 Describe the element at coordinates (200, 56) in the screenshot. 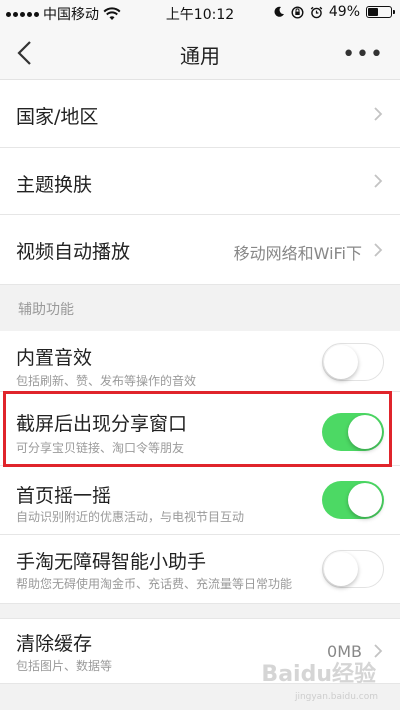

I see `page-title: 通用` at that location.